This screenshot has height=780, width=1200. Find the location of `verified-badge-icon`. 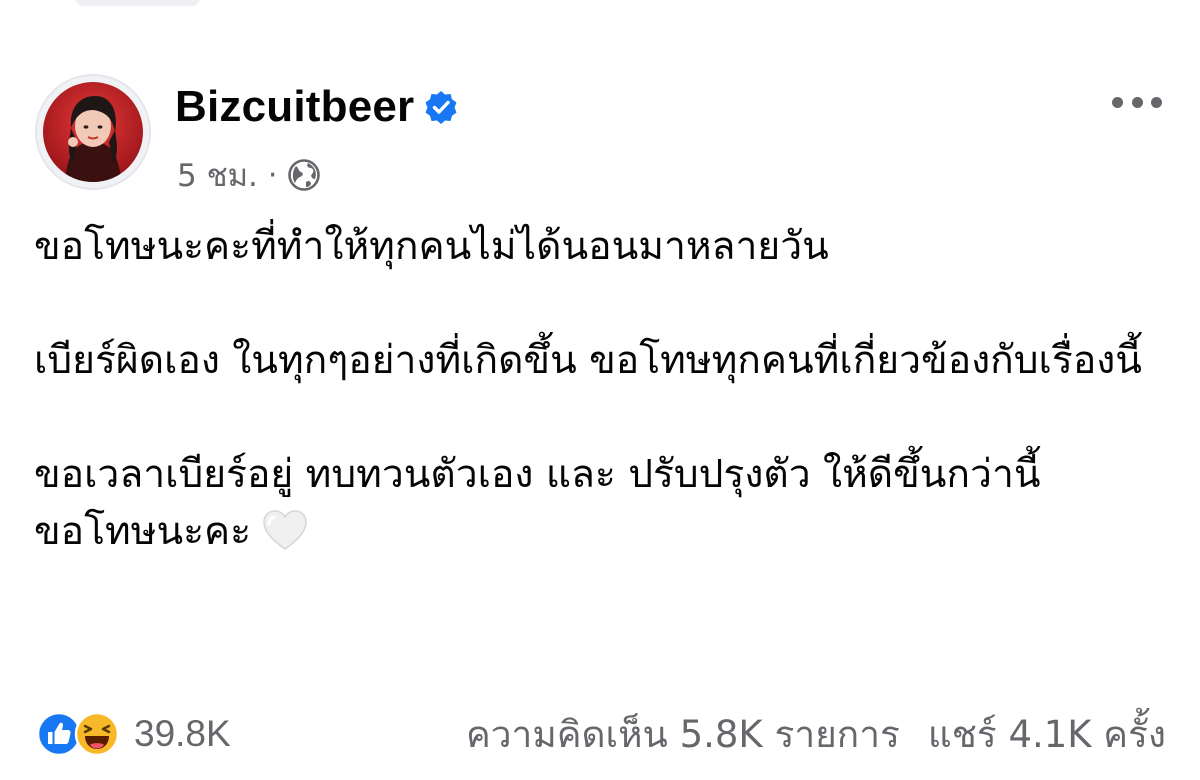

verified-badge-icon is located at coordinates (441, 107).